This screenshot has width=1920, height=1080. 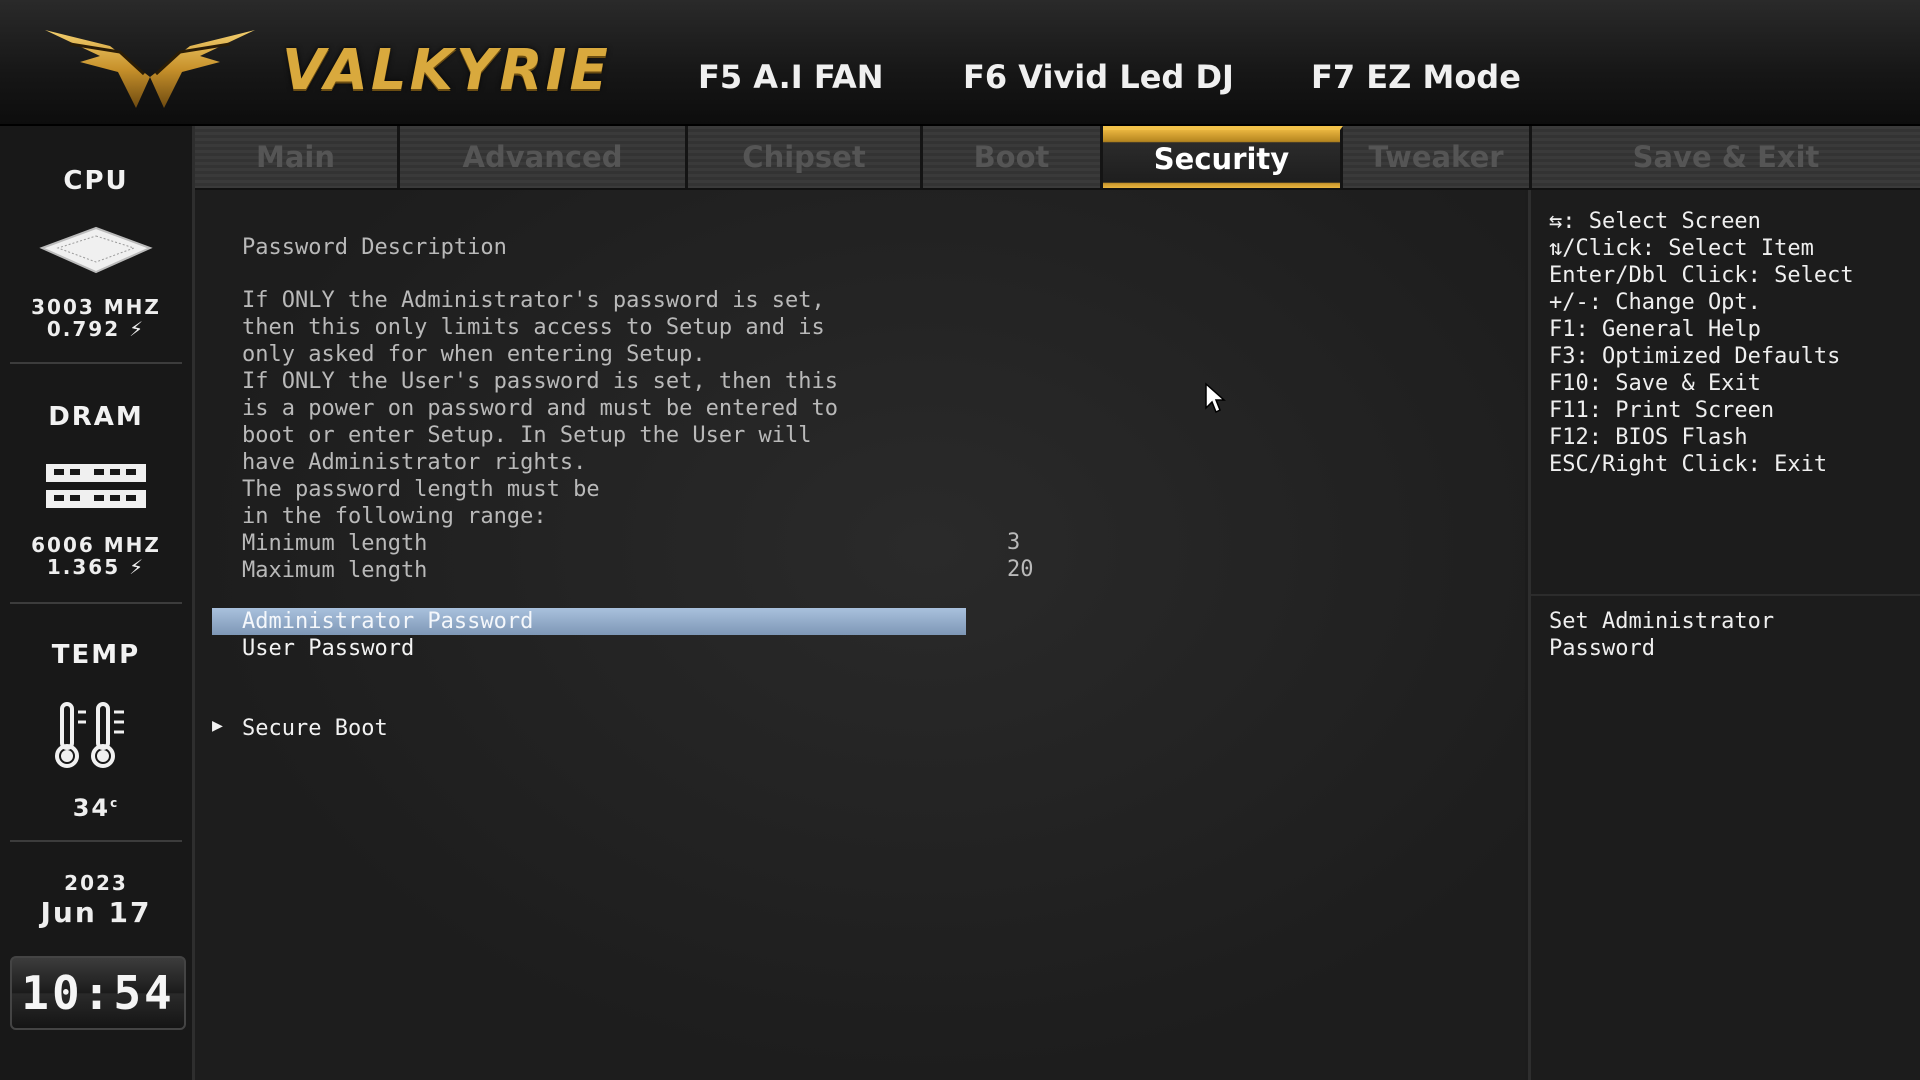 What do you see at coordinates (544, 157) in the screenshot?
I see `tab-advanced: Advanced` at bounding box center [544, 157].